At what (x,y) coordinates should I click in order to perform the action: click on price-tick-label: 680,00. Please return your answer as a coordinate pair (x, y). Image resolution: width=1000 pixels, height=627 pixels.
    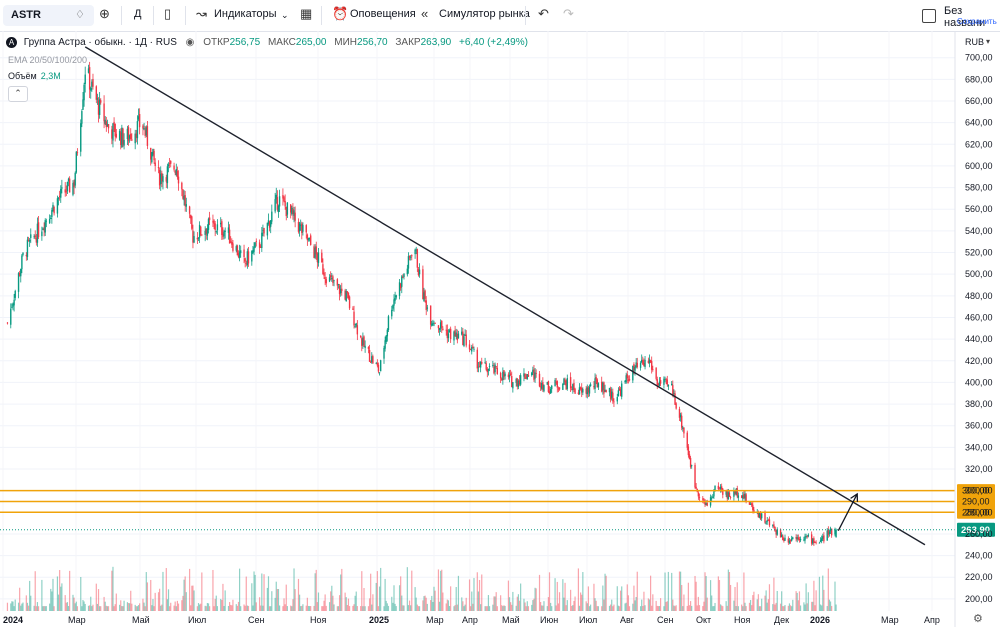
    Looking at the image, I should click on (979, 79).